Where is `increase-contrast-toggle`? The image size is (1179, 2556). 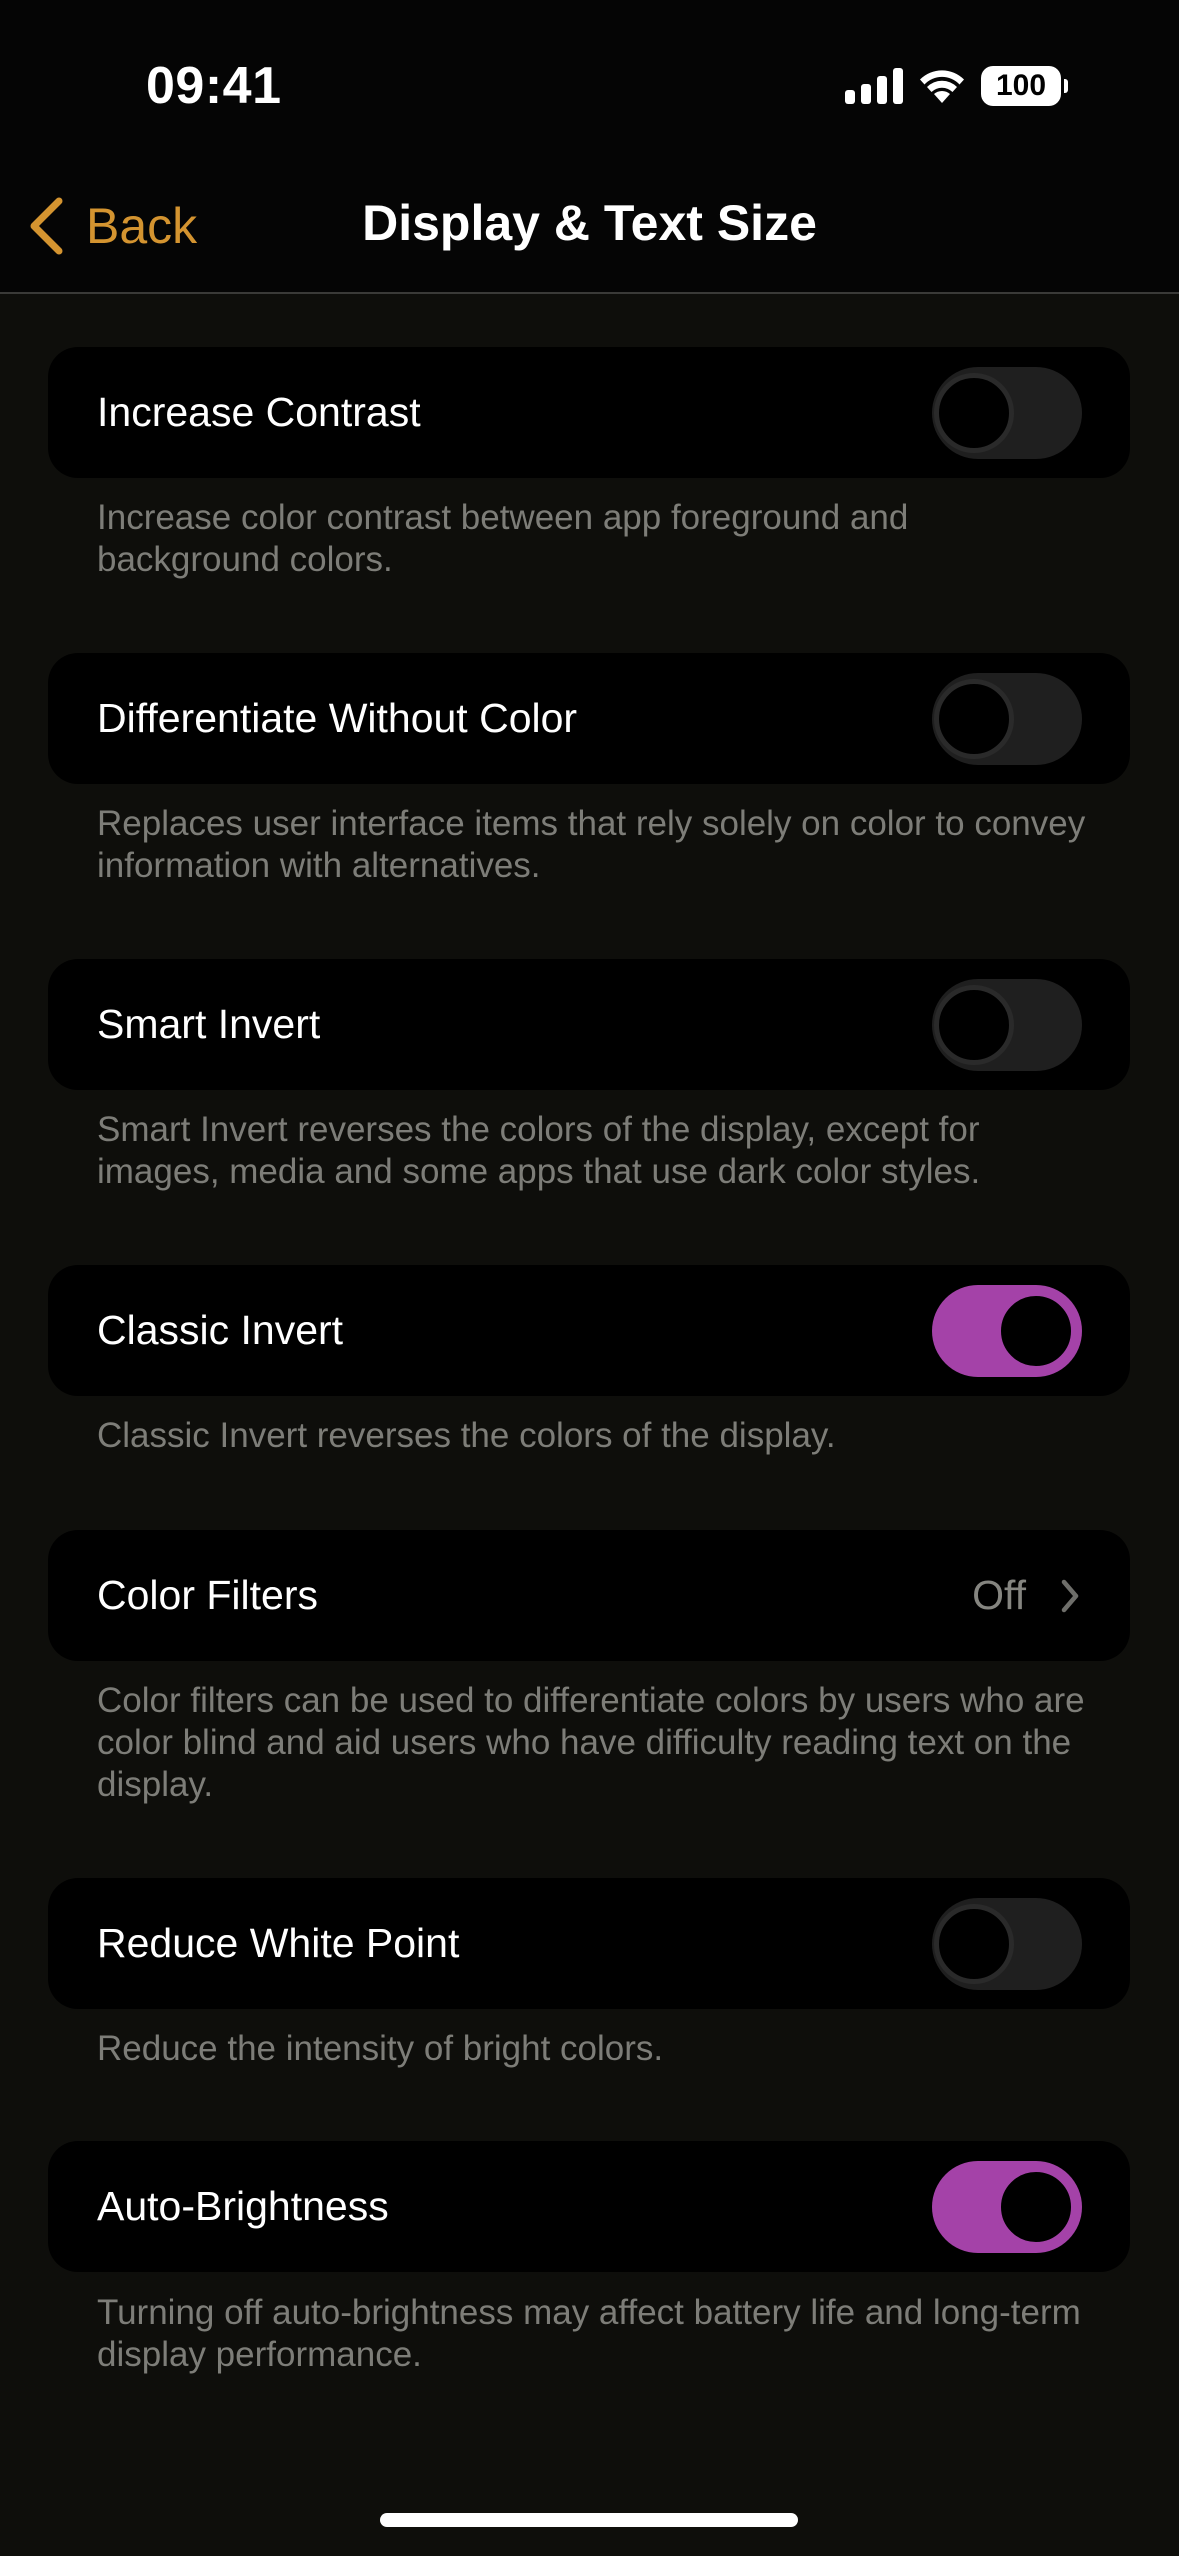
increase-contrast-toggle is located at coordinates (1007, 412).